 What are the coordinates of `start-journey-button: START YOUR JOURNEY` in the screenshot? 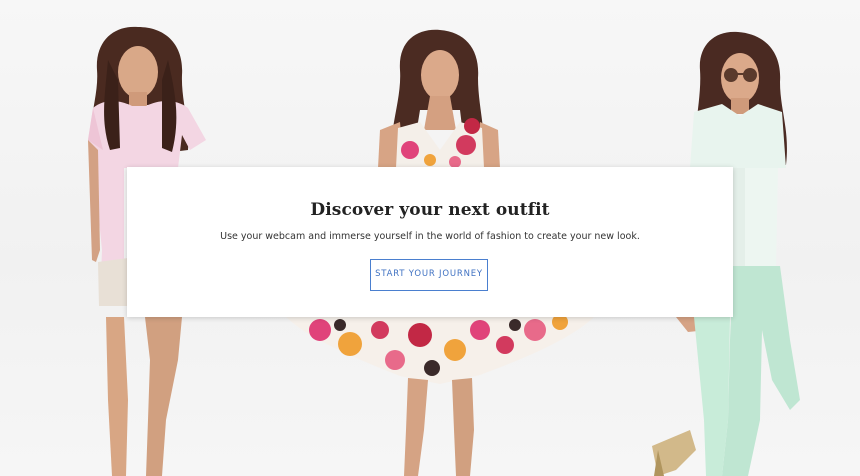 It's located at (429, 275).